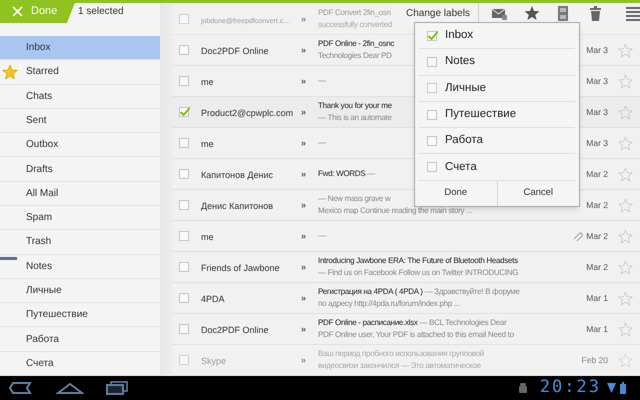  What do you see at coordinates (356, 44) in the screenshot?
I see `message-subject: PDF Online - 2fin_osnc` at bounding box center [356, 44].